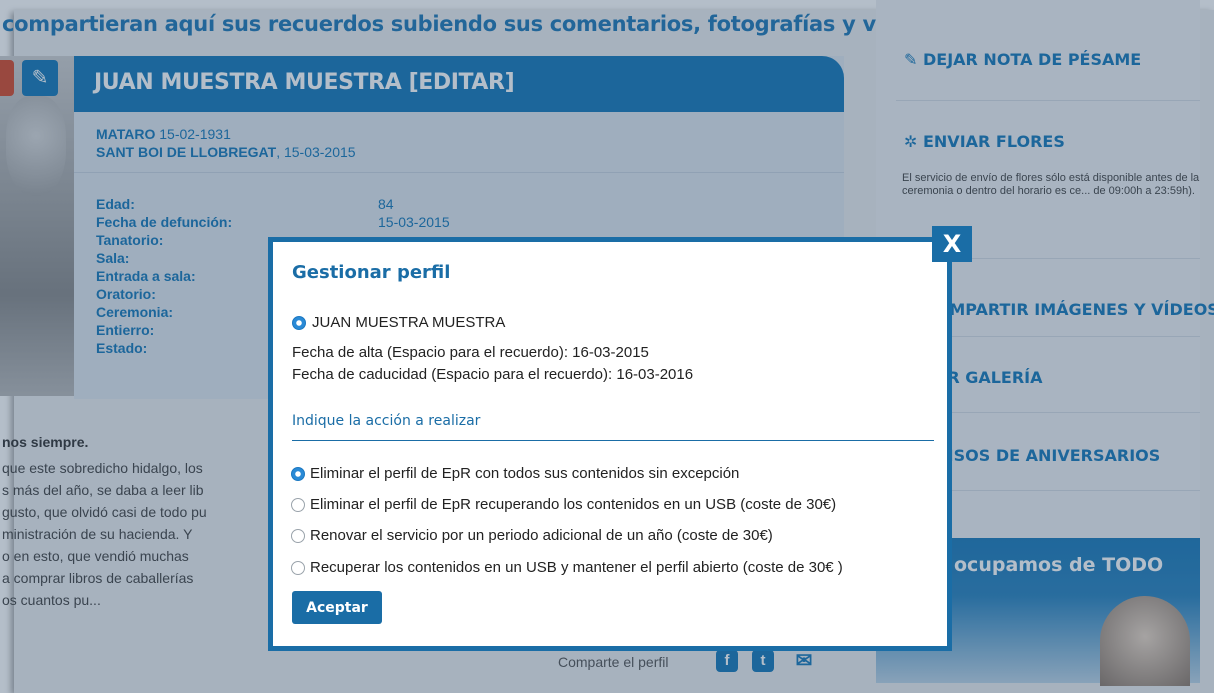 The height and width of the screenshot is (693, 1214). What do you see at coordinates (298, 474) in the screenshot?
I see `option-radio-delete-all` at bounding box center [298, 474].